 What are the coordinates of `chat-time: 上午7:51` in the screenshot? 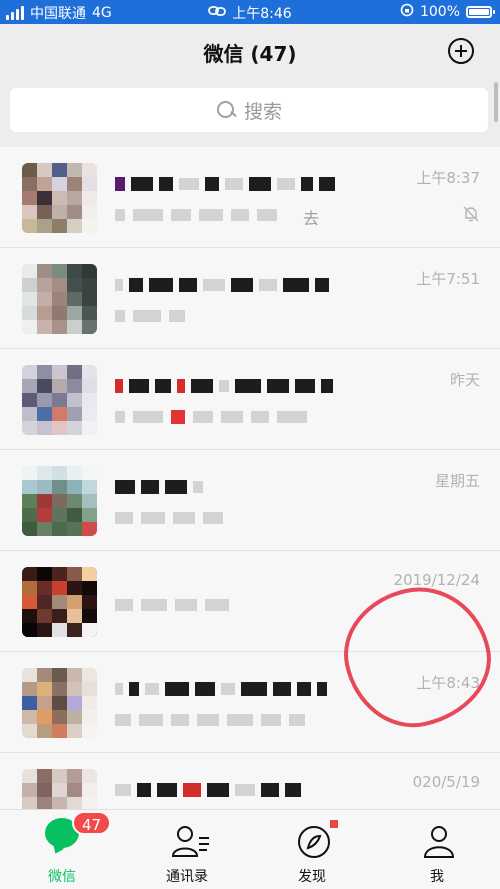 It's located at (448, 279).